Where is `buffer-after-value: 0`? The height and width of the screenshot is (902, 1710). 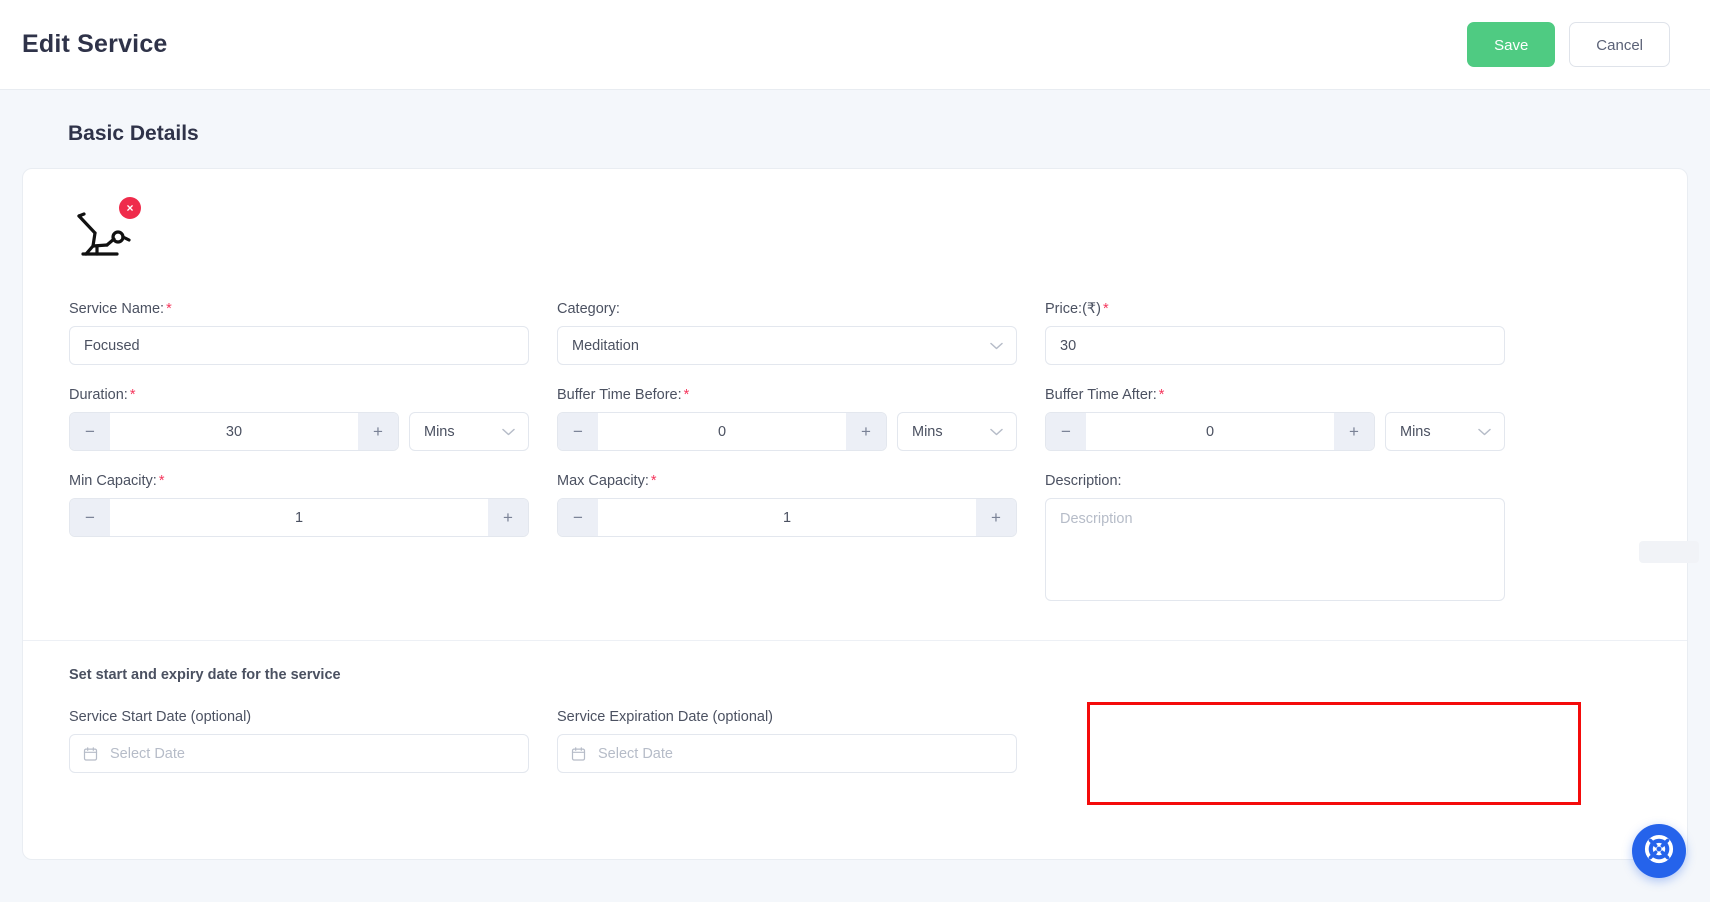
buffer-after-value: 0 is located at coordinates (1210, 431).